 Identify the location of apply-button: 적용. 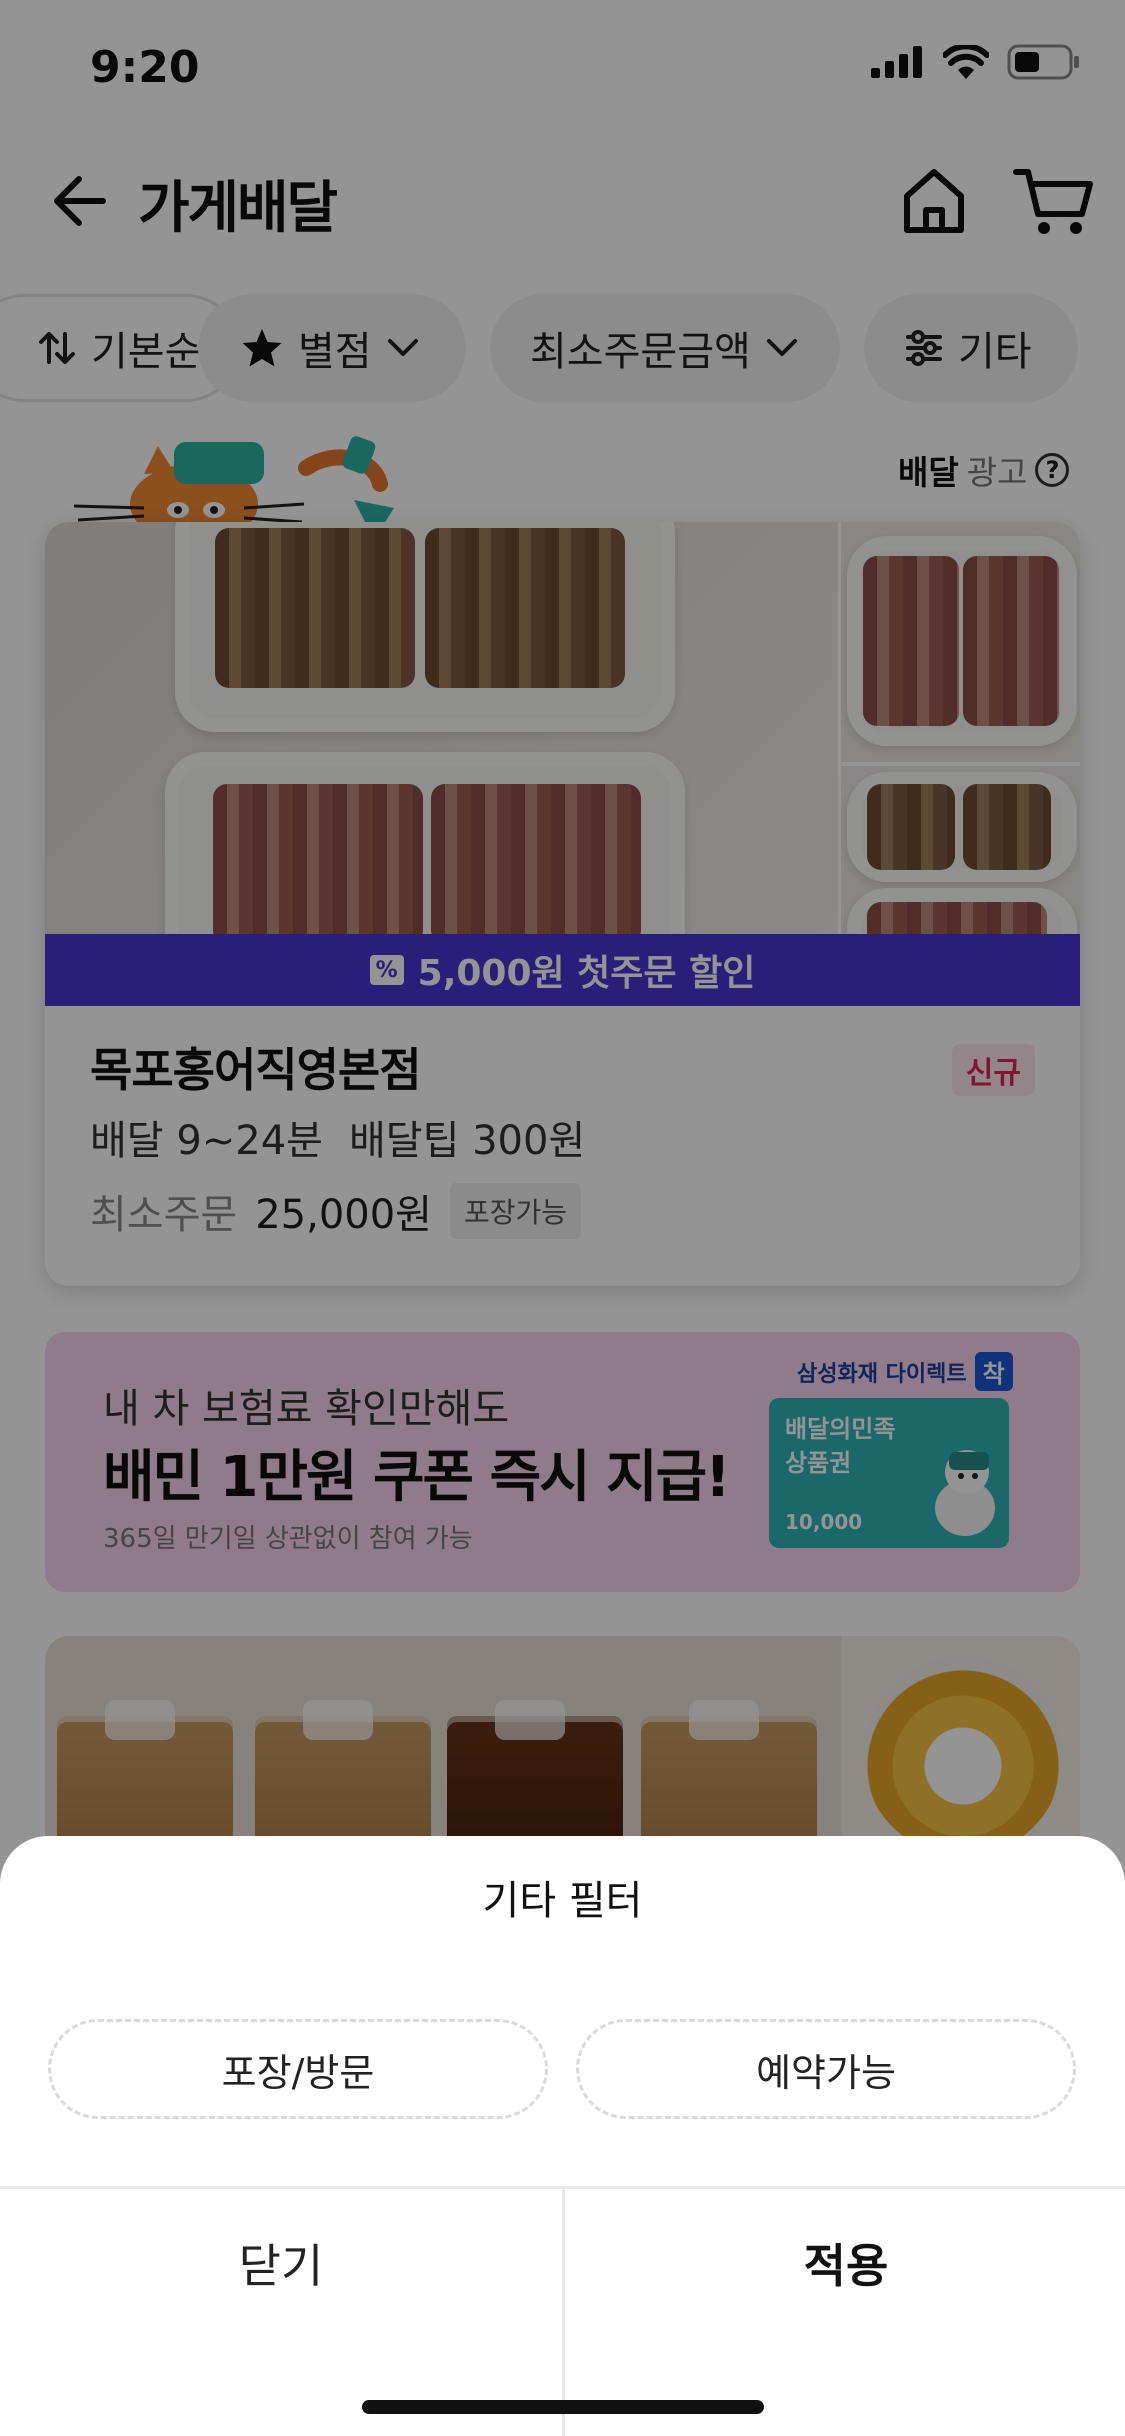
(845, 2263).